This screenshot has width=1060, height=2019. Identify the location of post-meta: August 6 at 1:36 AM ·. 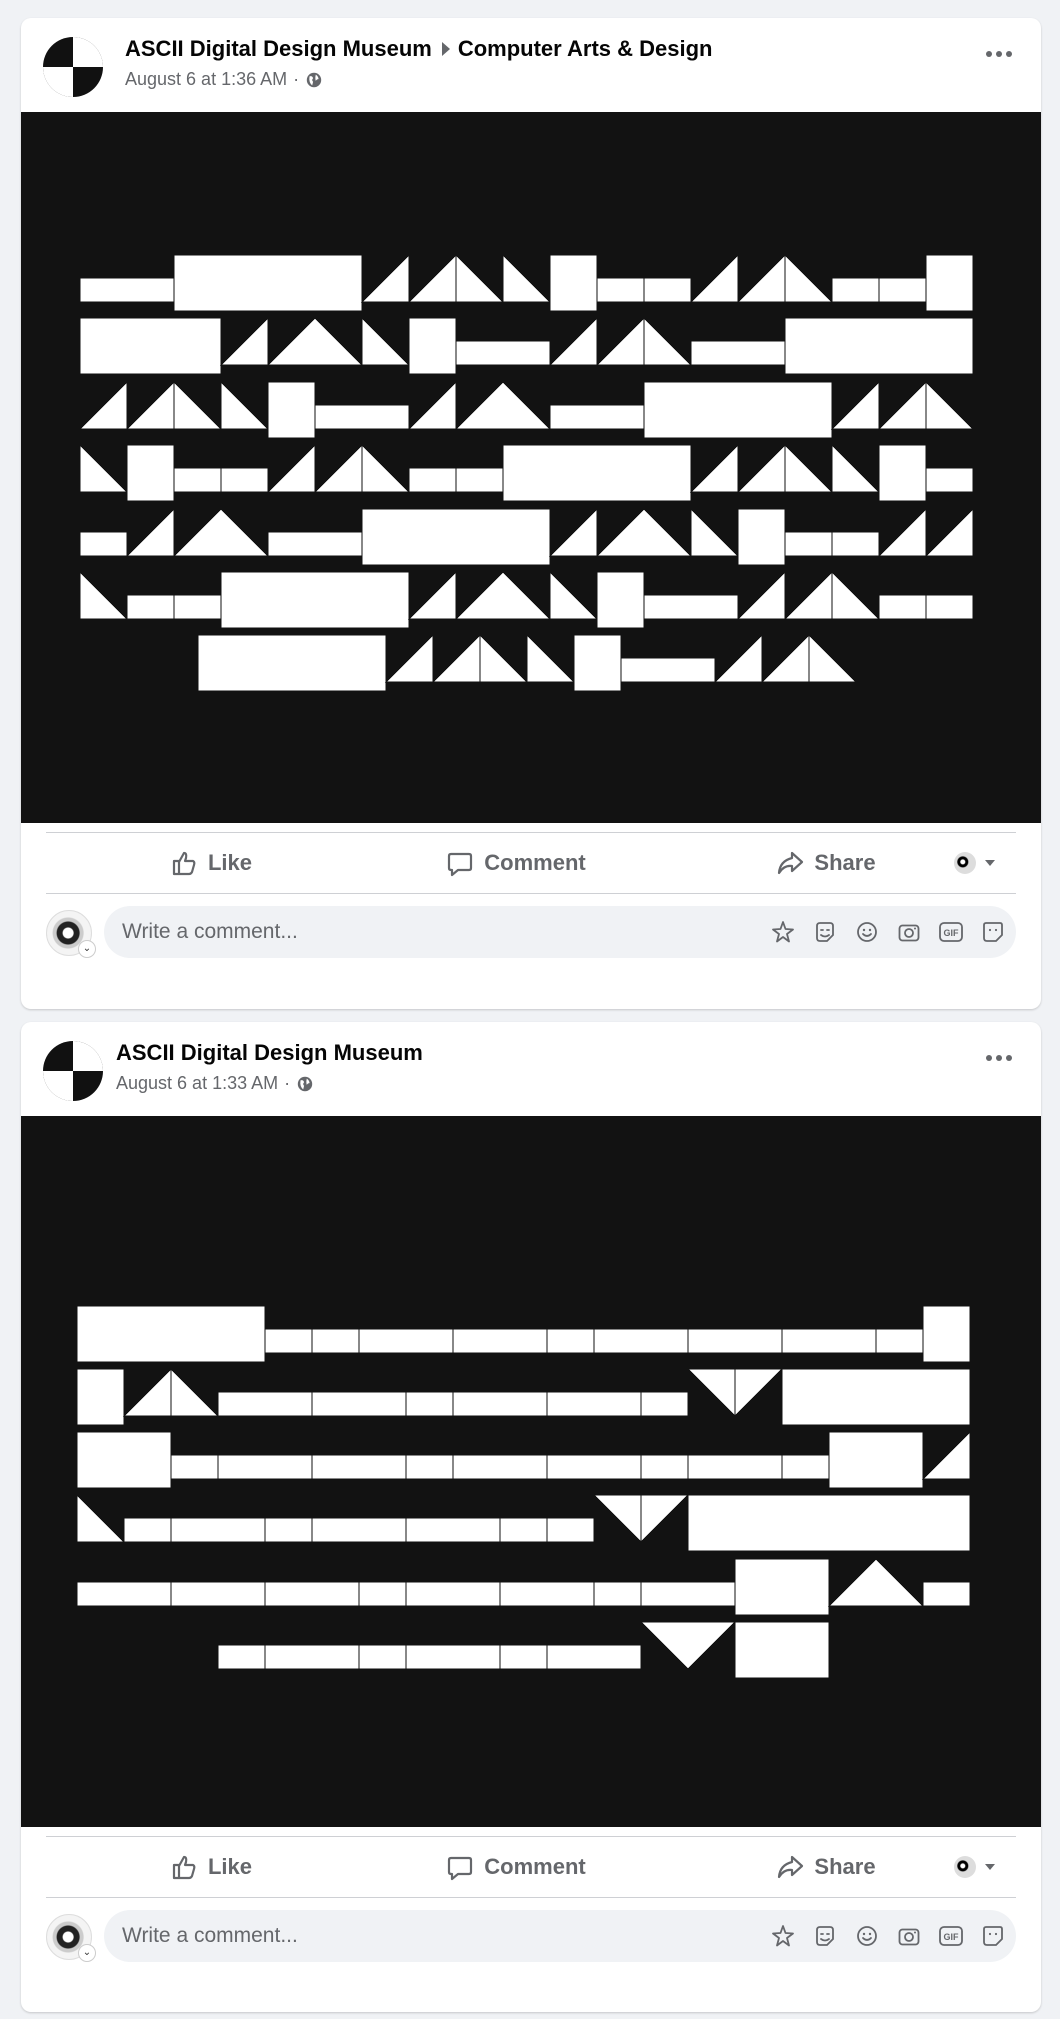
(224, 79).